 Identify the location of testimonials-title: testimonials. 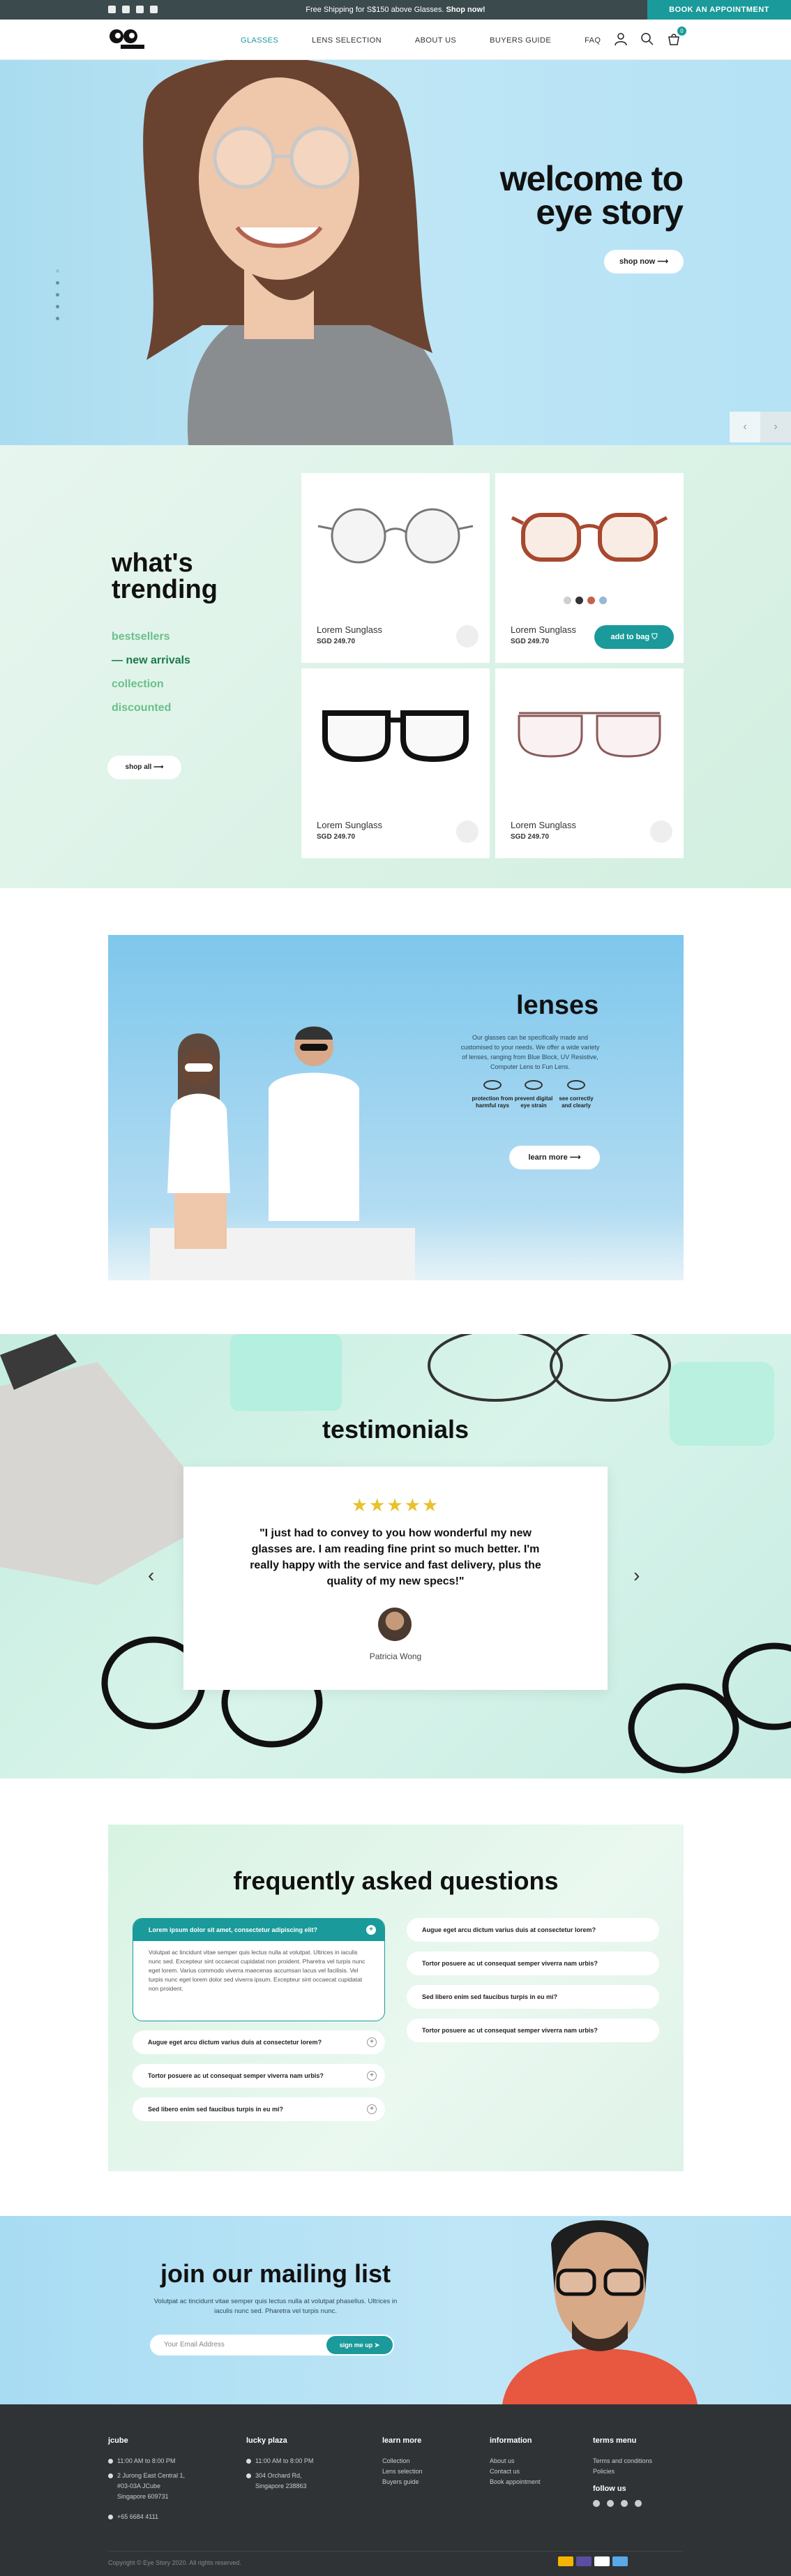
(395, 1429).